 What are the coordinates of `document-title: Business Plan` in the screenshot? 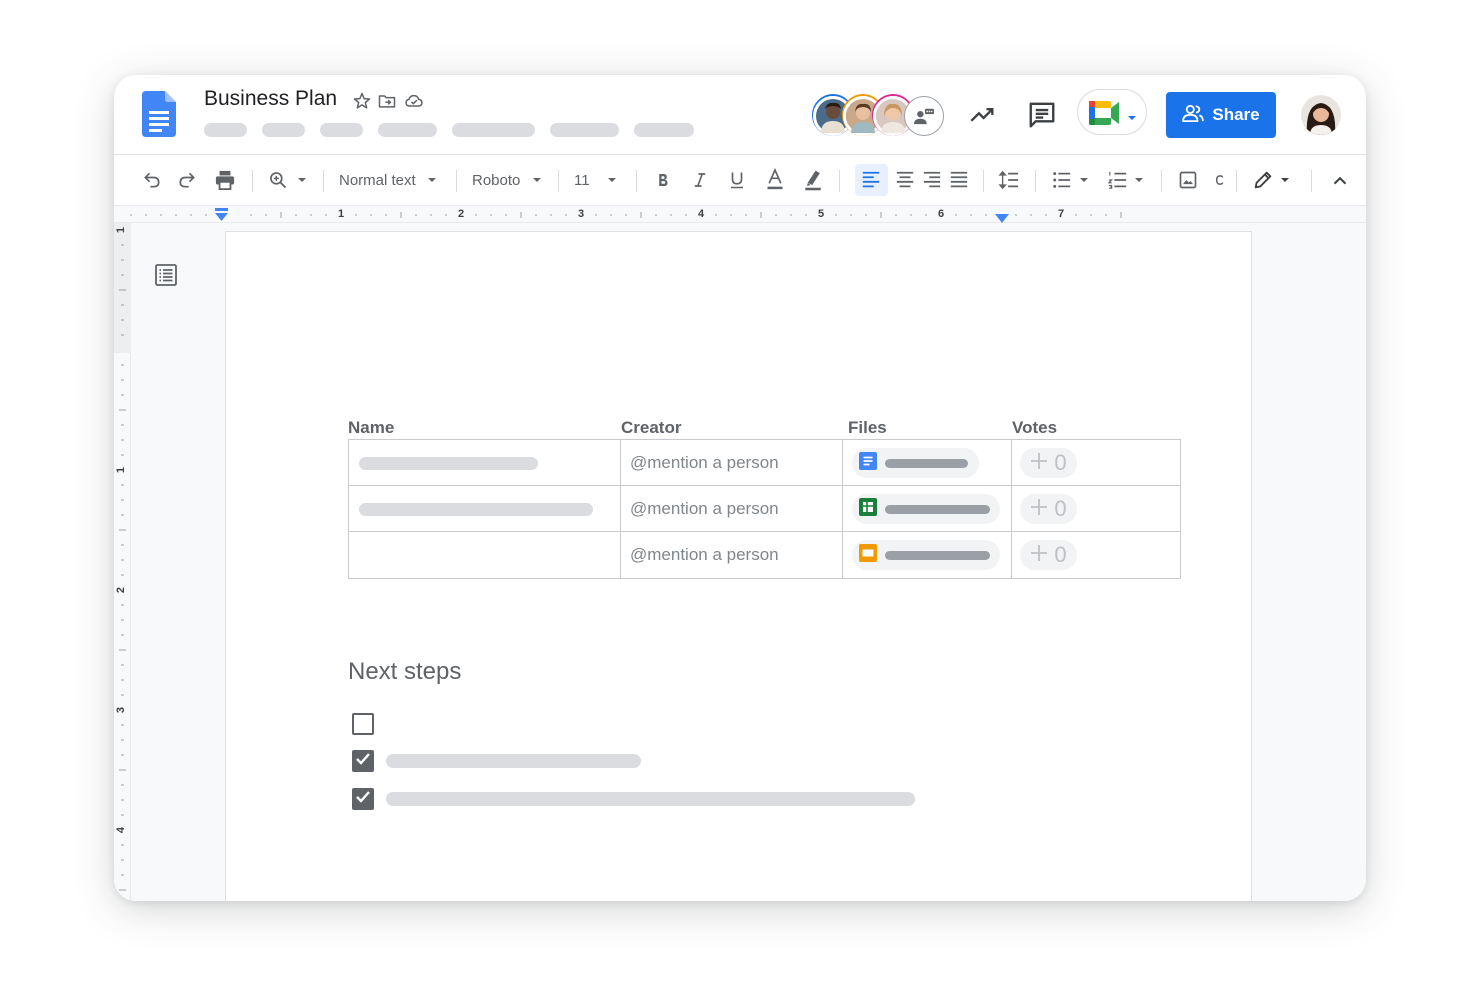 It's located at (270, 99).